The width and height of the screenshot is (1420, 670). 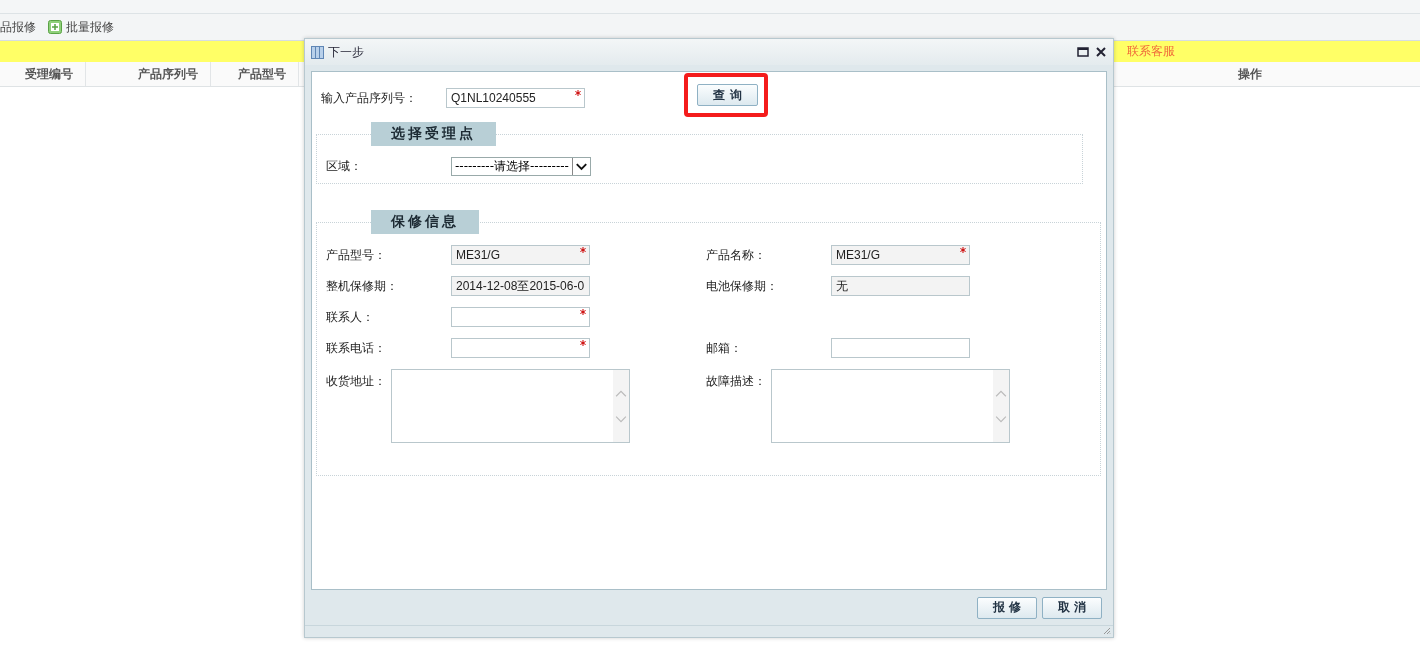 What do you see at coordinates (724, 348) in the screenshot?
I see `field-label: 邮箱：` at bounding box center [724, 348].